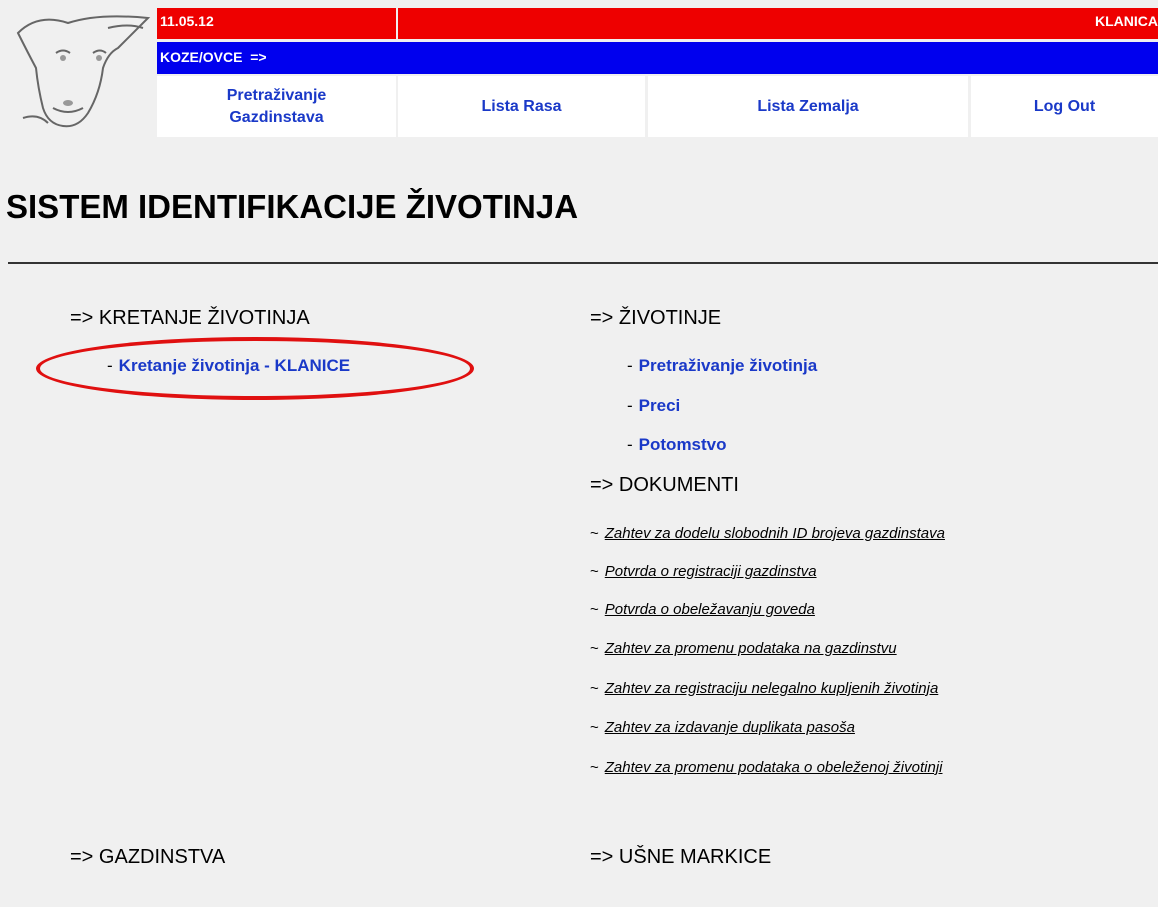 The image size is (1158, 907). What do you see at coordinates (81, 70) in the screenshot?
I see `cow-logo-icon` at bounding box center [81, 70].